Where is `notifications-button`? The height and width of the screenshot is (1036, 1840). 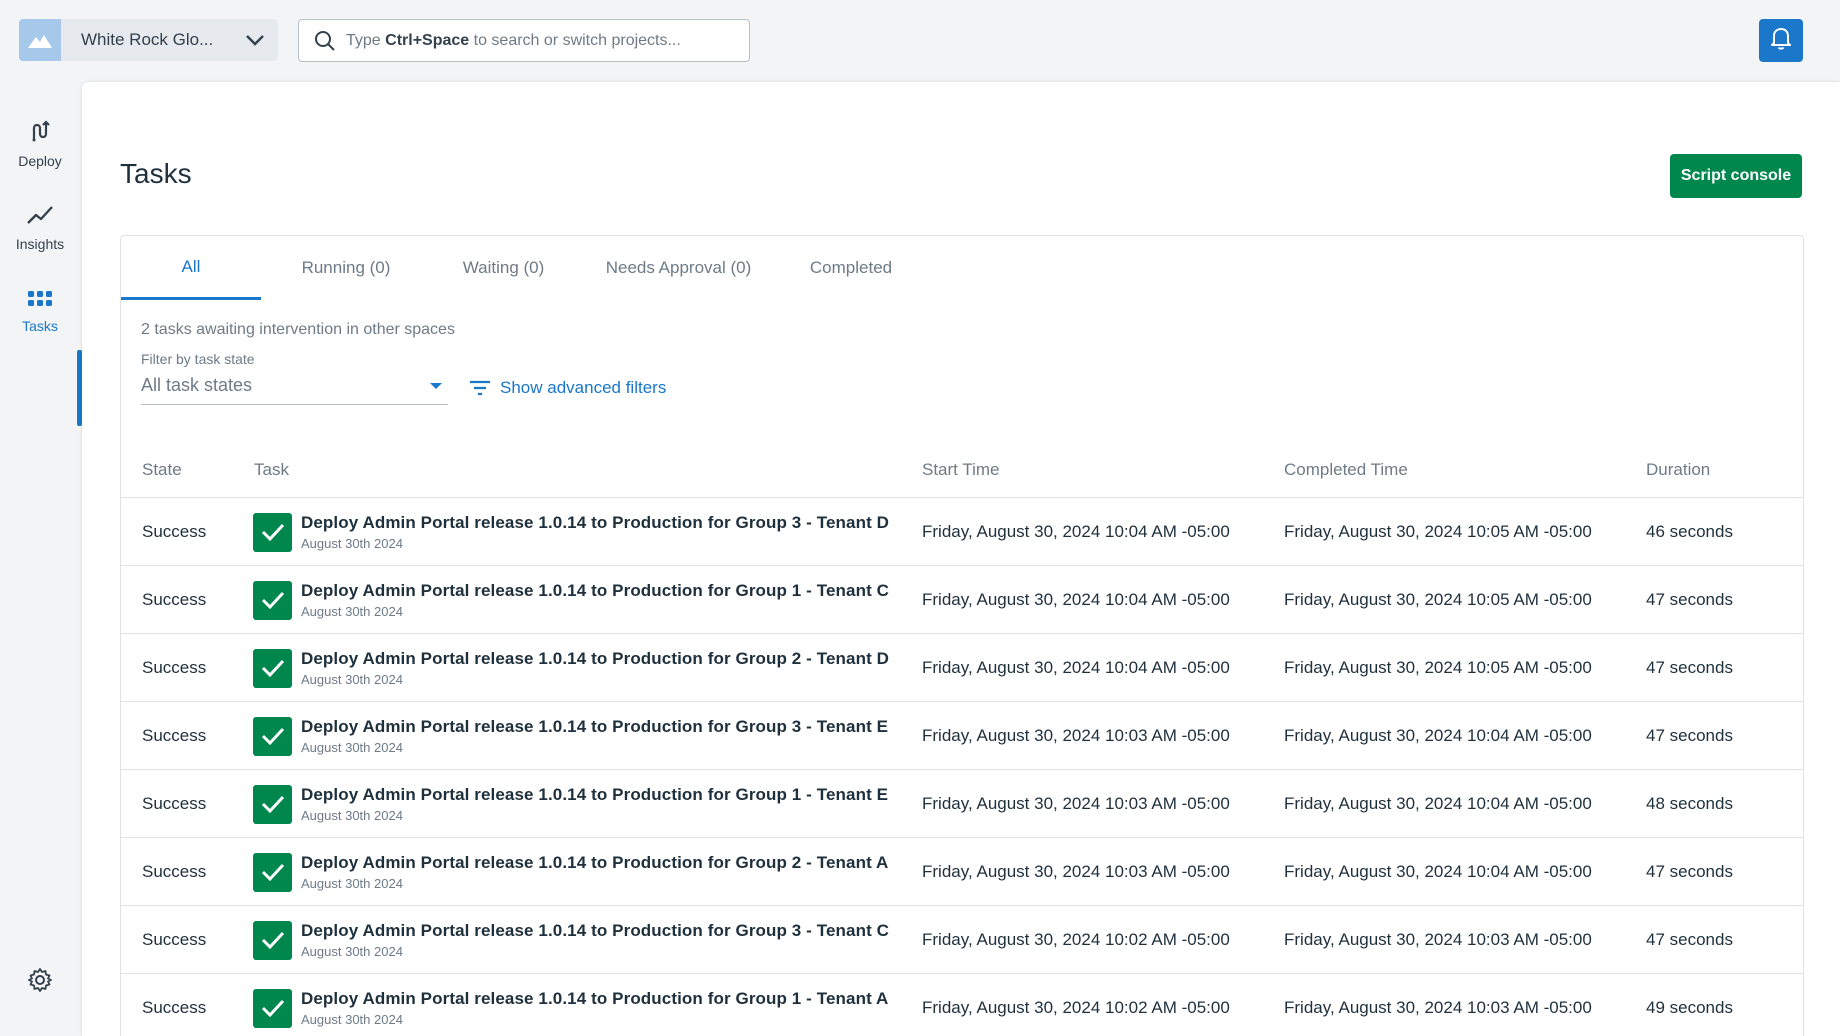
notifications-button is located at coordinates (1781, 40).